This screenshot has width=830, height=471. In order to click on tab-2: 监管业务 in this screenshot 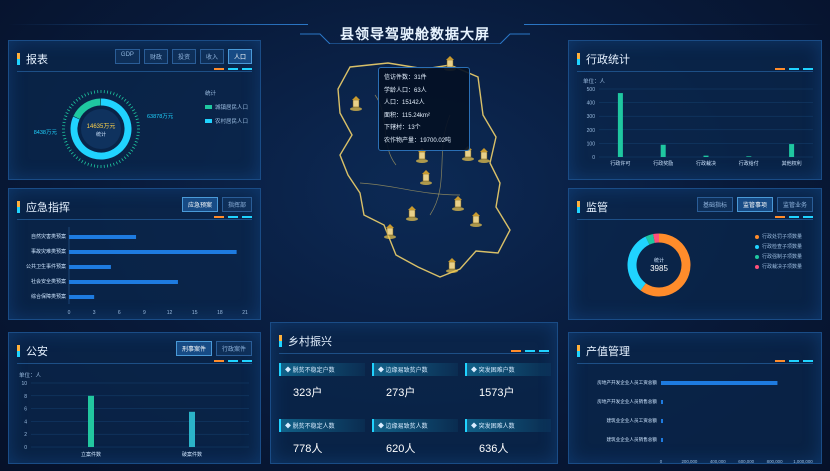, I will do `click(794, 204)`.